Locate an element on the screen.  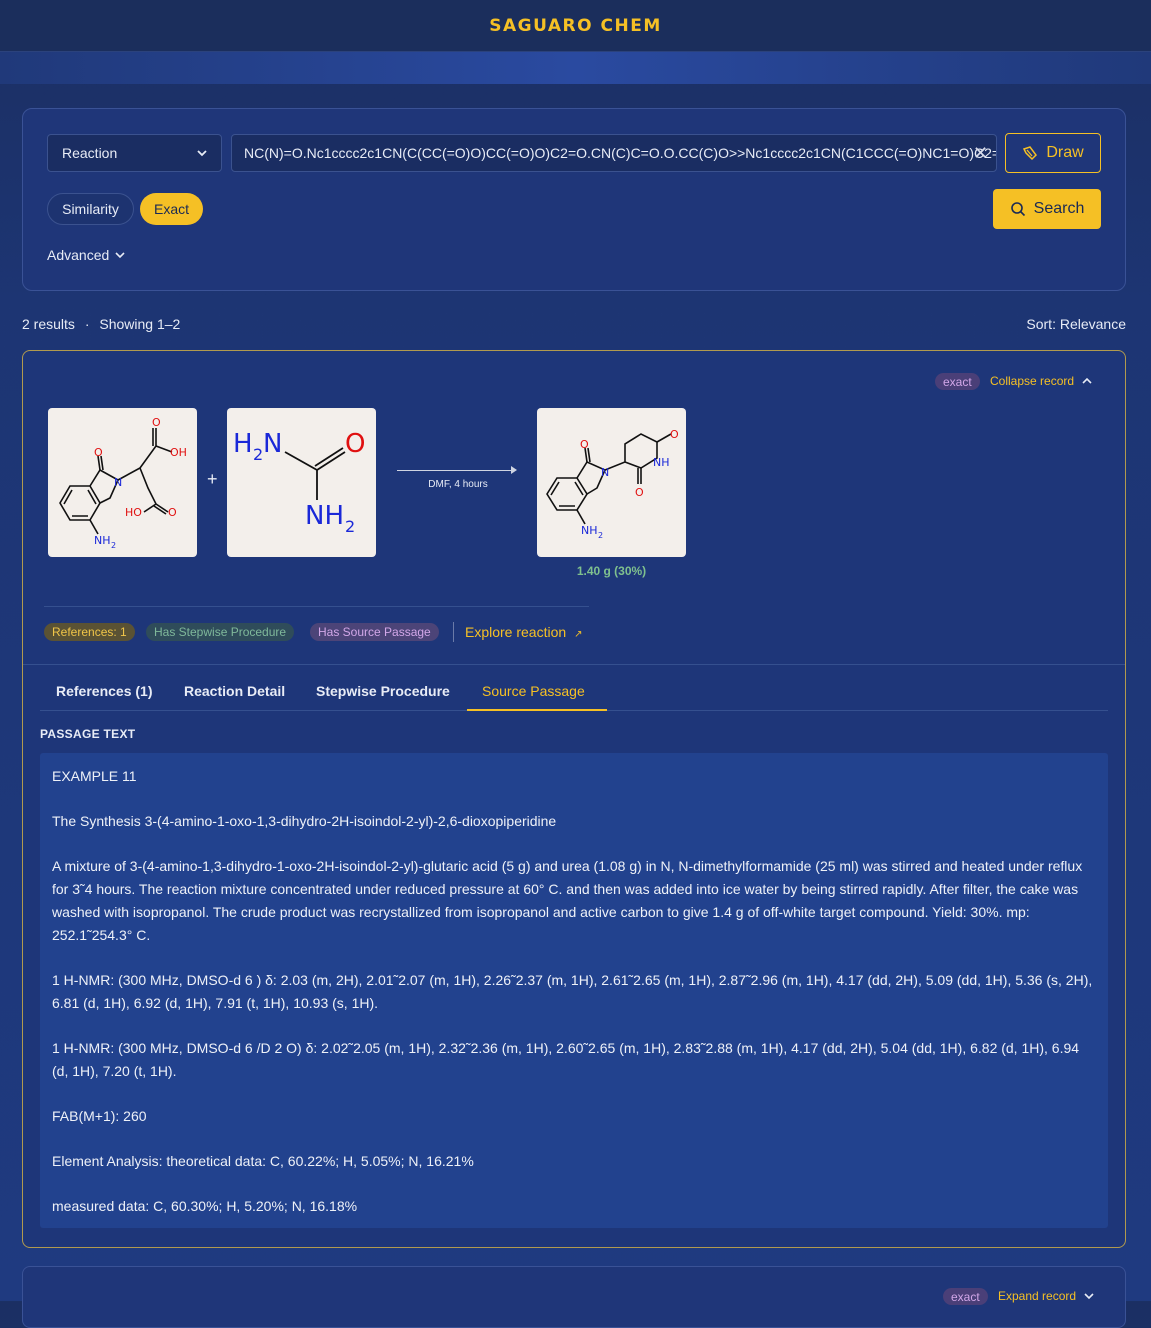
chevron-up-icon is located at coordinates (1087, 380).